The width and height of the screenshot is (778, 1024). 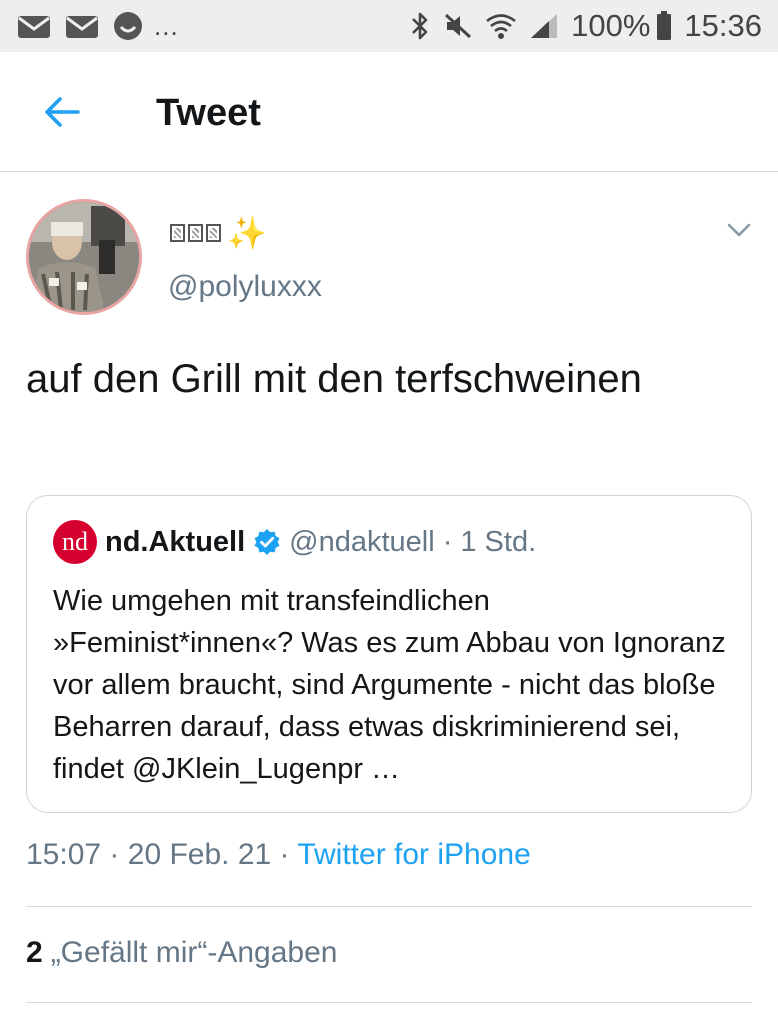 I want to click on sparkles-emoji: ✨, so click(x=247, y=233).